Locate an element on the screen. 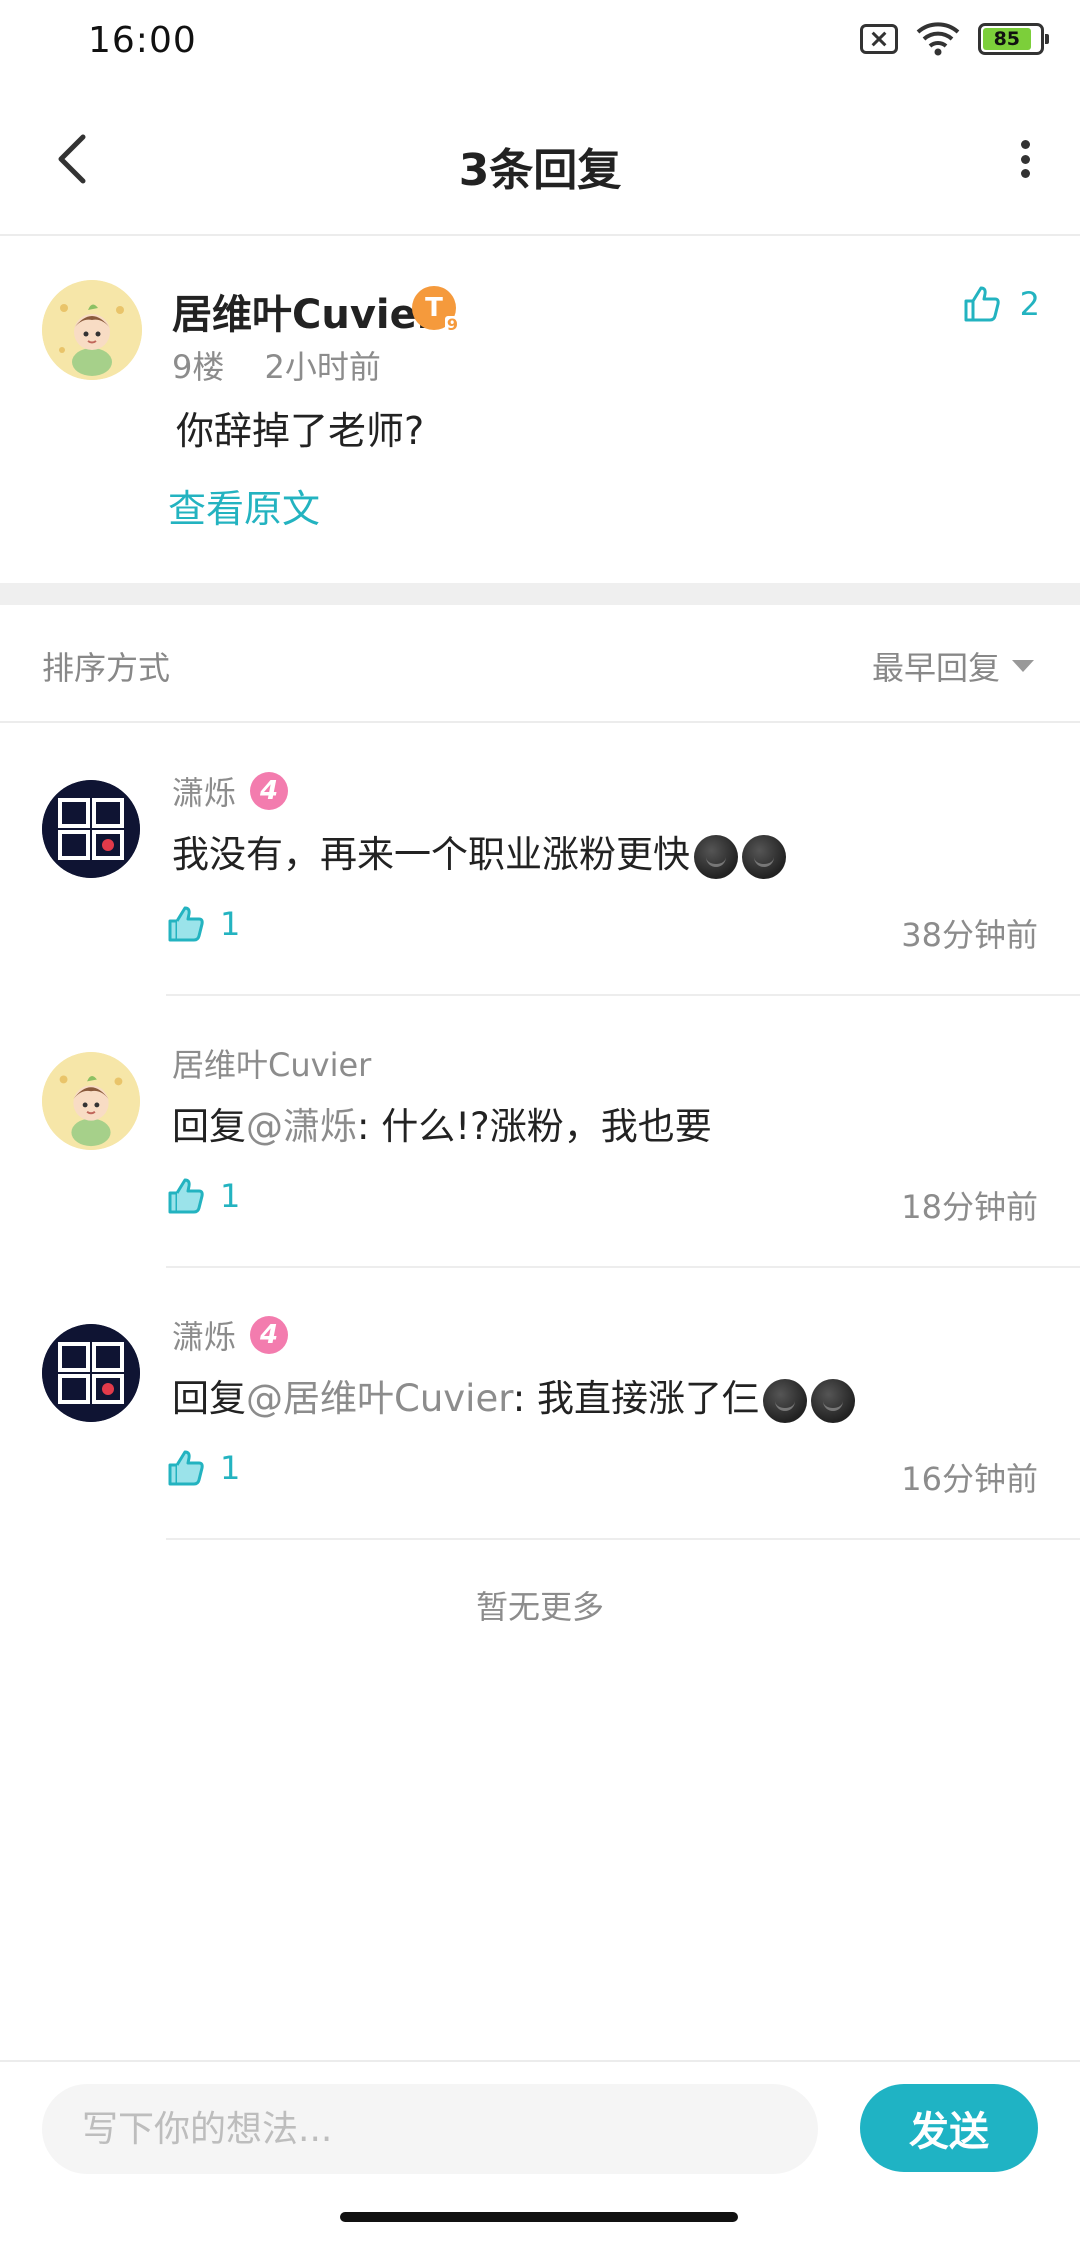  badge-level: 9 is located at coordinates (452, 324).